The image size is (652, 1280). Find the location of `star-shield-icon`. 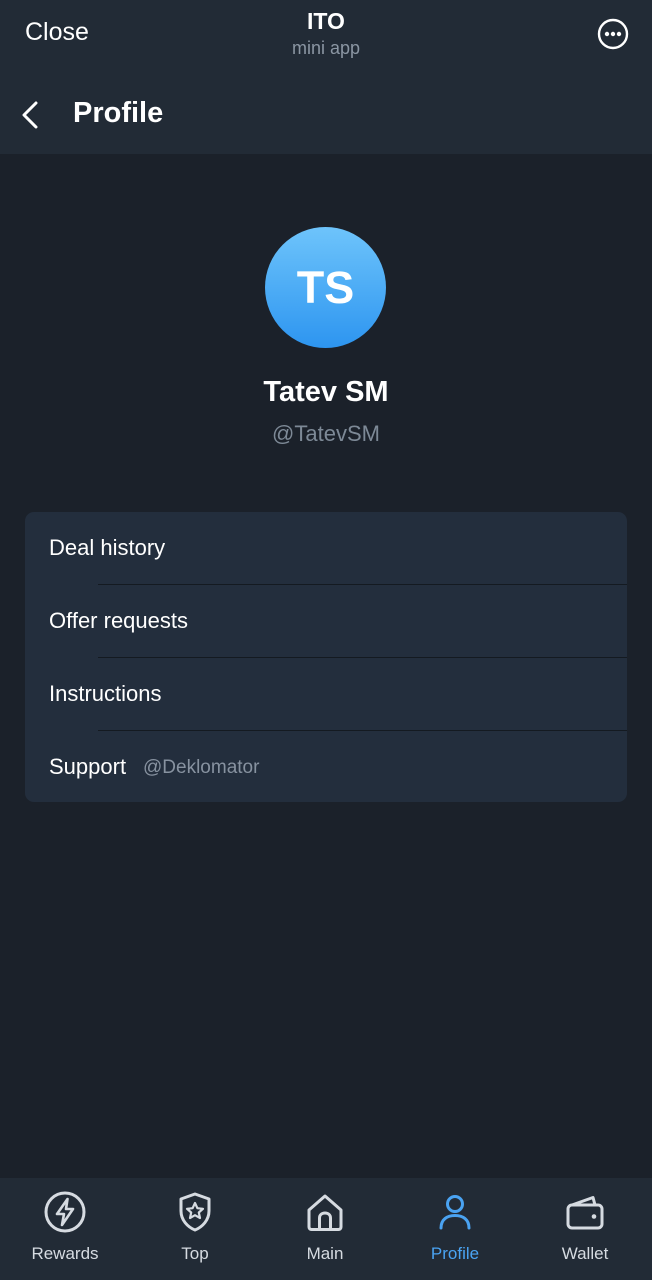

star-shield-icon is located at coordinates (195, 1212).